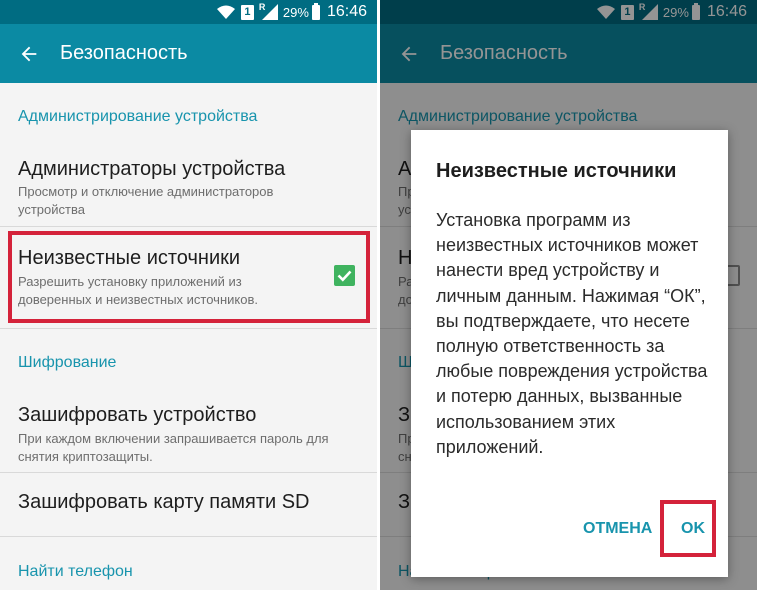 This screenshot has width=757, height=590. Describe the element at coordinates (315, 11) in the screenshot. I see `battery-icon` at that location.